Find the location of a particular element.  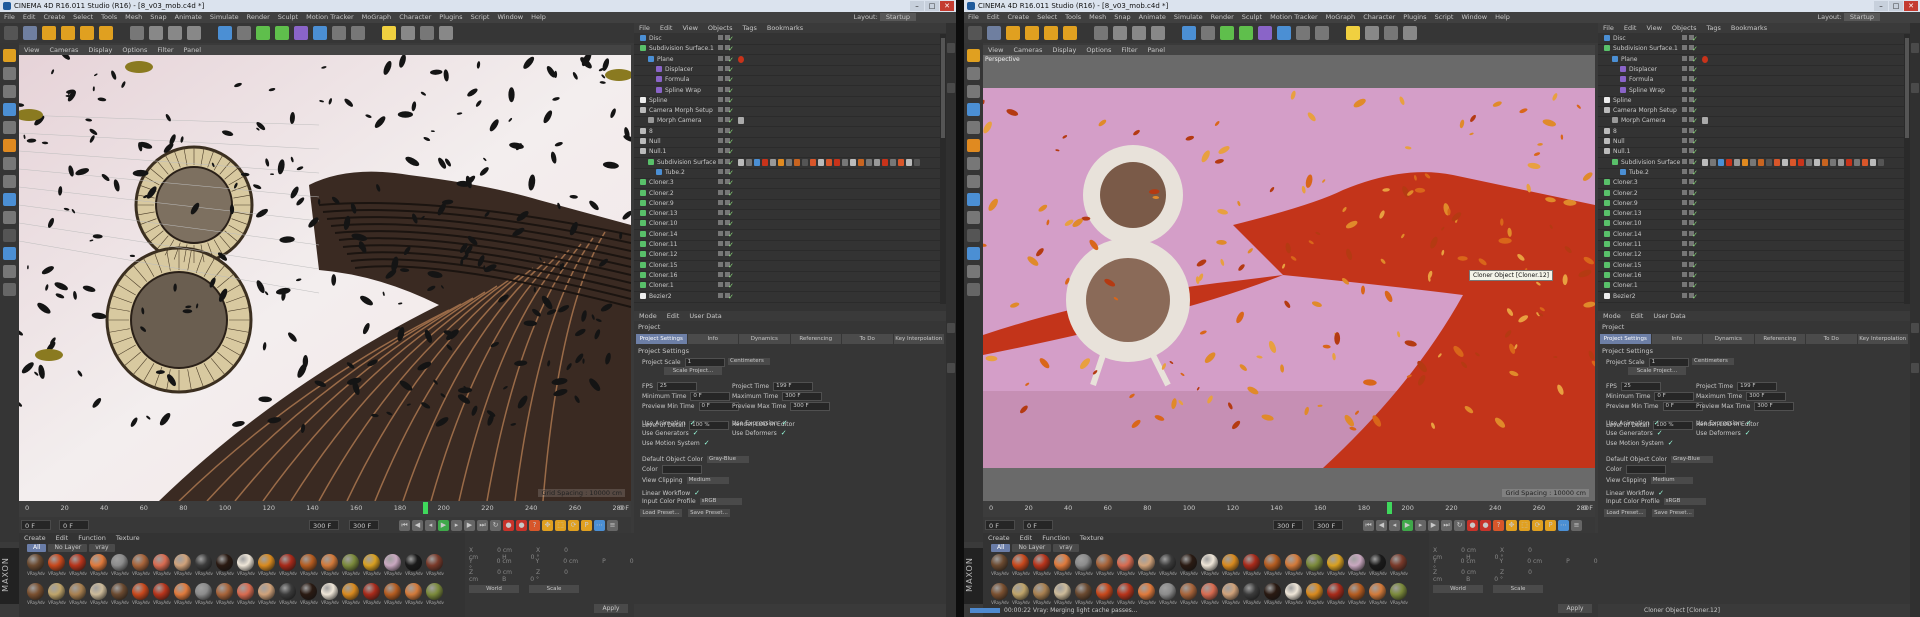

check-use-deformers-value: ✓ is located at coordinates (1748, 433).